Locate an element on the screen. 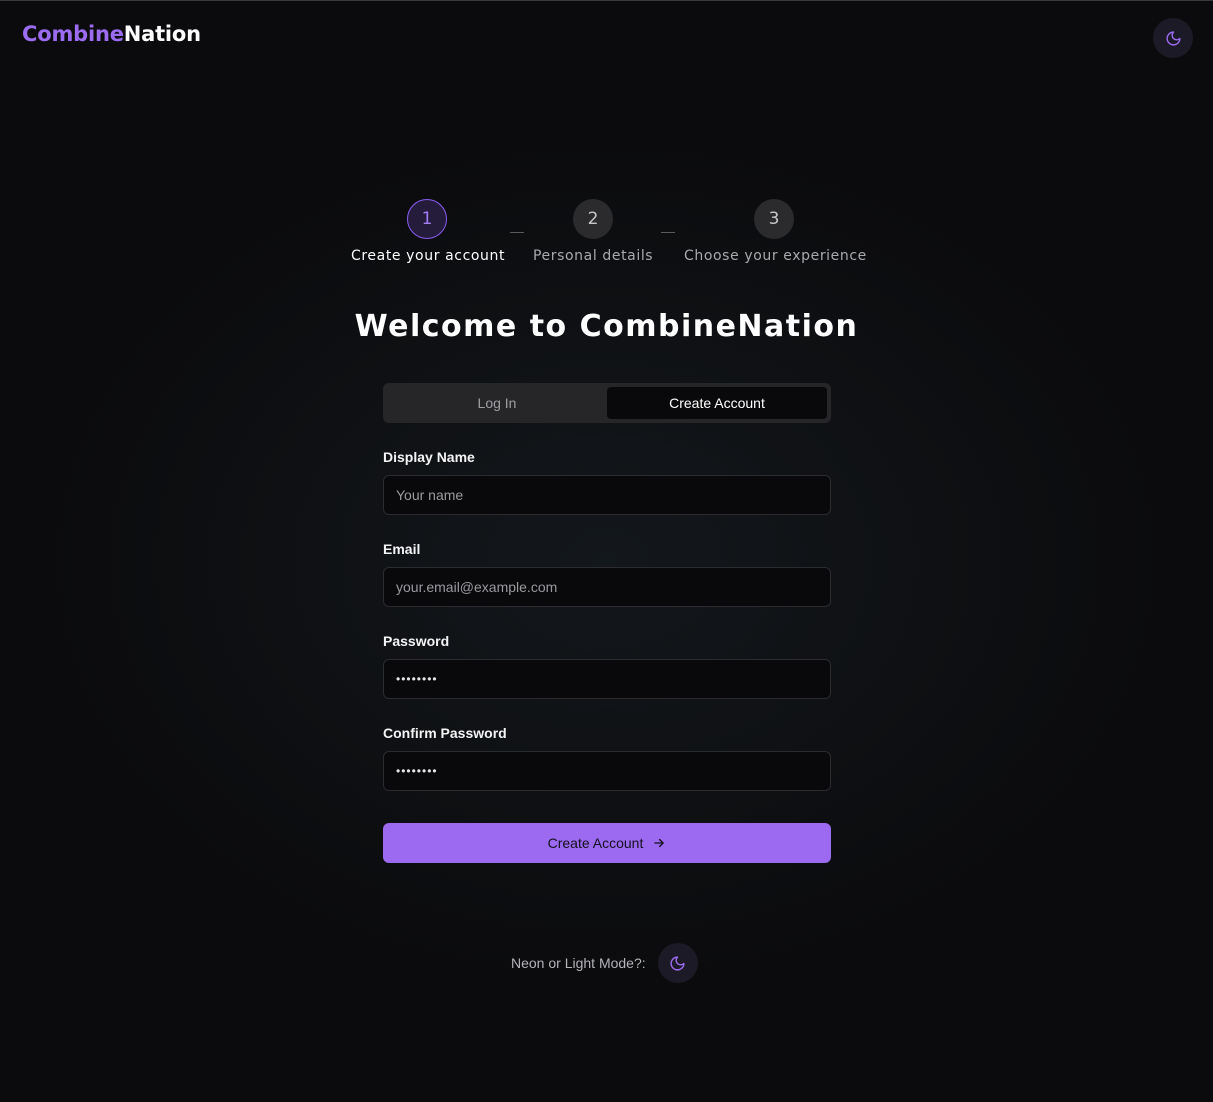 This screenshot has width=1213, height=1102. step-label: Choose your experience is located at coordinates (775, 256).